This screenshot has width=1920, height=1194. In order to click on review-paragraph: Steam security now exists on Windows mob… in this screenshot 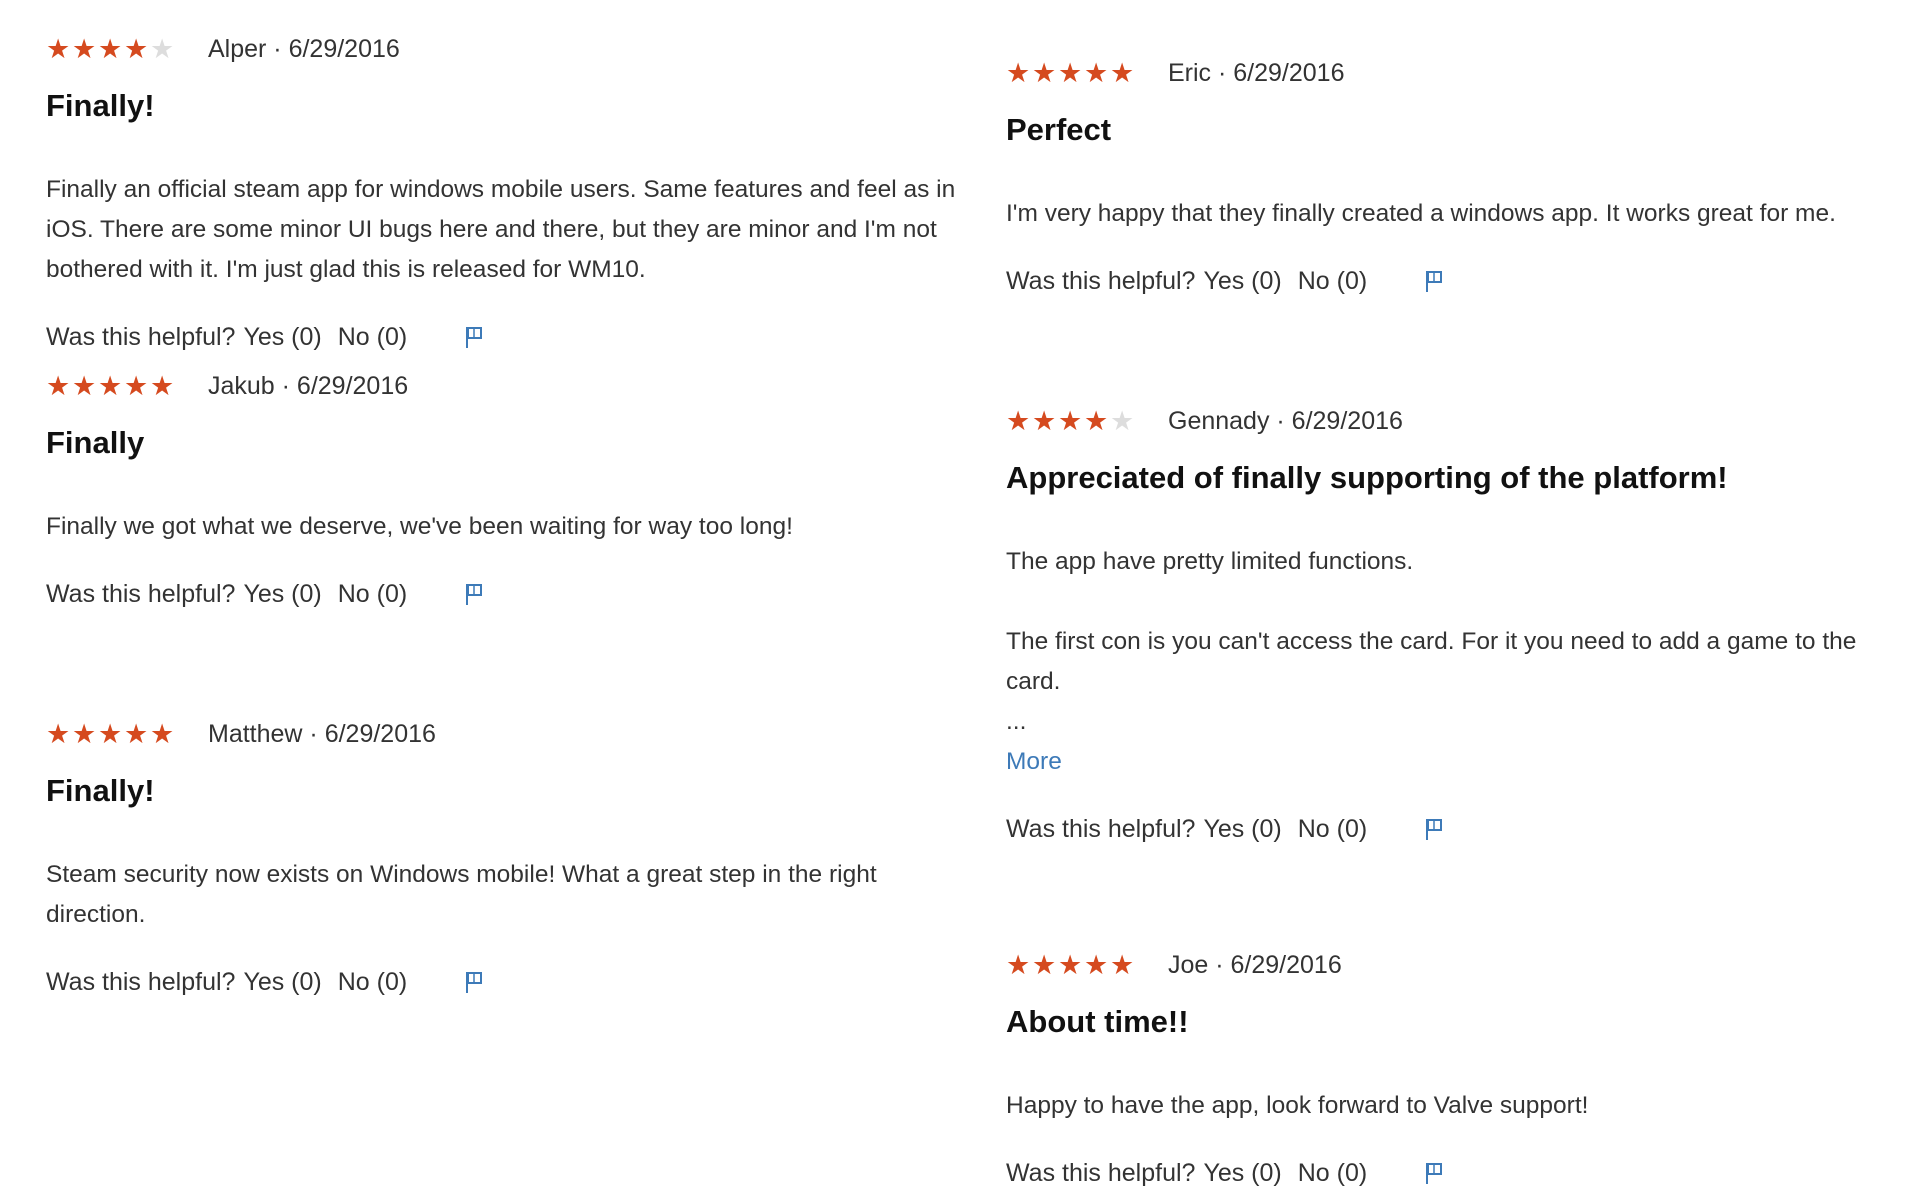, I will do `click(461, 894)`.